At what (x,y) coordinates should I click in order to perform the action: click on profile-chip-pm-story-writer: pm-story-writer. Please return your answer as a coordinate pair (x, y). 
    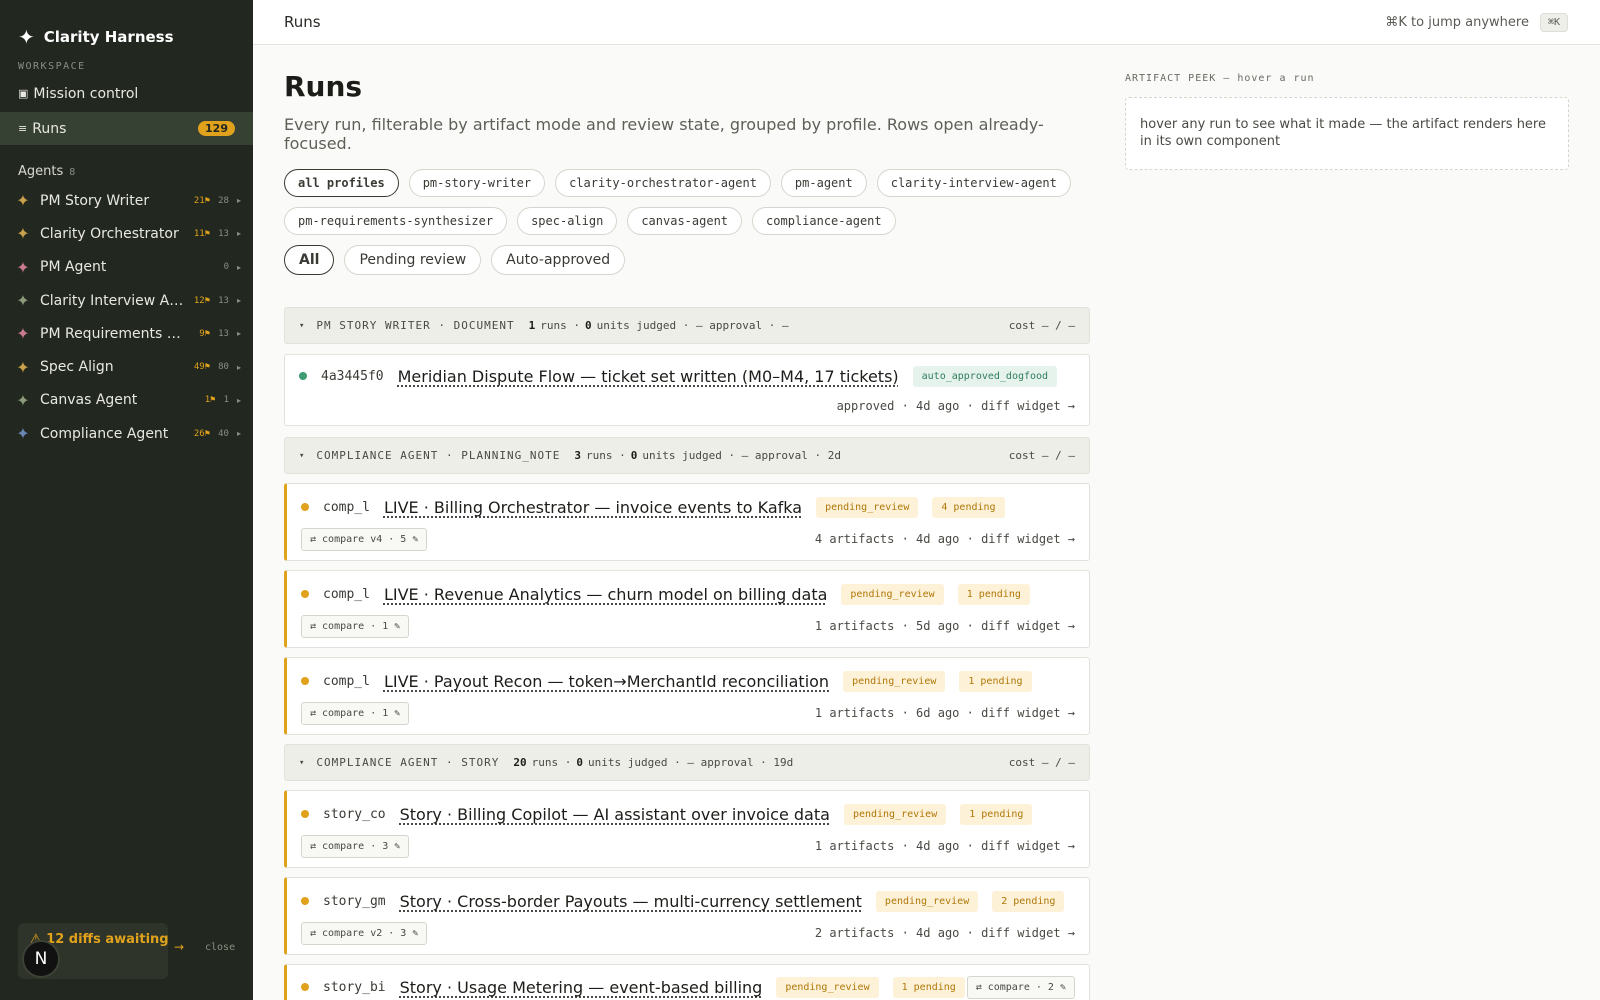
    Looking at the image, I should click on (477, 183).